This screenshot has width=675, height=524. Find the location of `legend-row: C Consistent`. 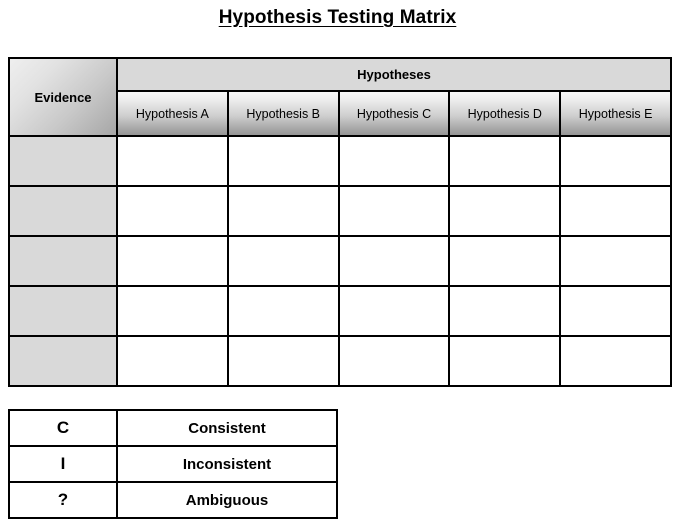

legend-row: C Consistent is located at coordinates (173, 428).